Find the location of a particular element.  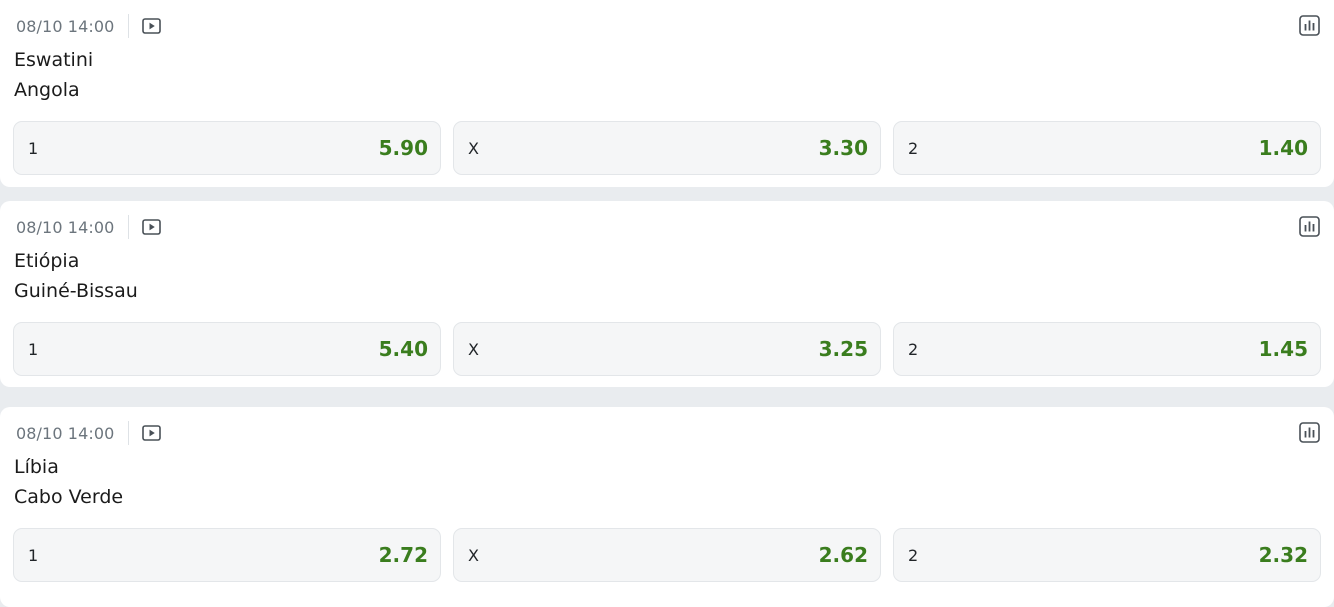

away-team: Guiné-Bissau is located at coordinates (76, 291).